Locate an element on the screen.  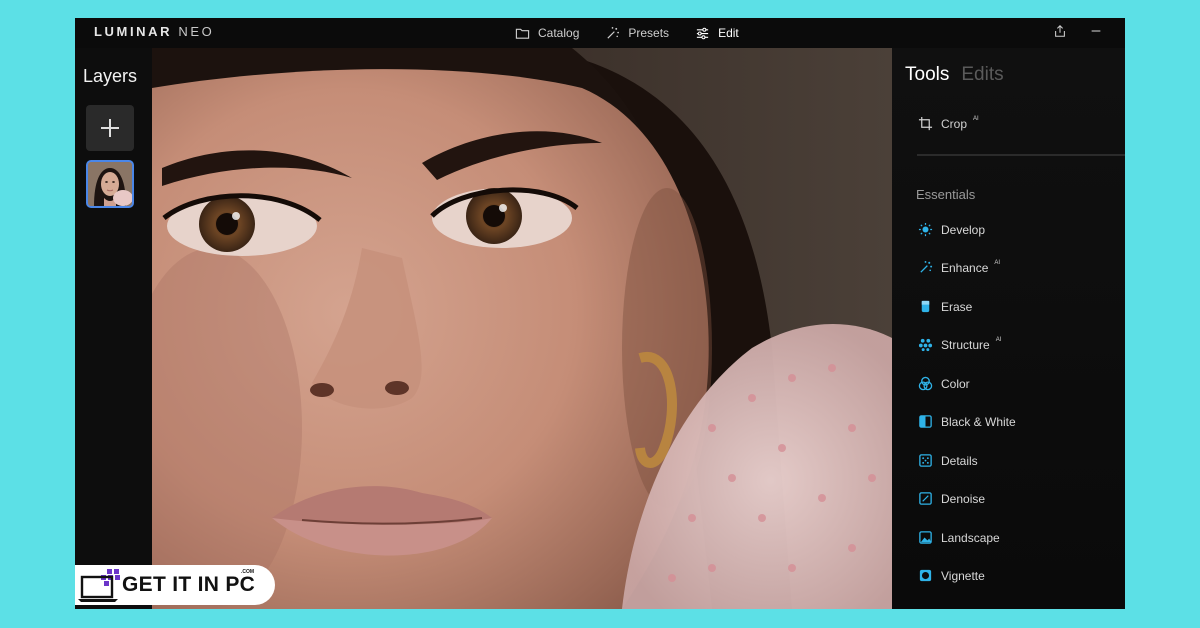
tools-tabs: Tools Edits is located at coordinates (954, 75).